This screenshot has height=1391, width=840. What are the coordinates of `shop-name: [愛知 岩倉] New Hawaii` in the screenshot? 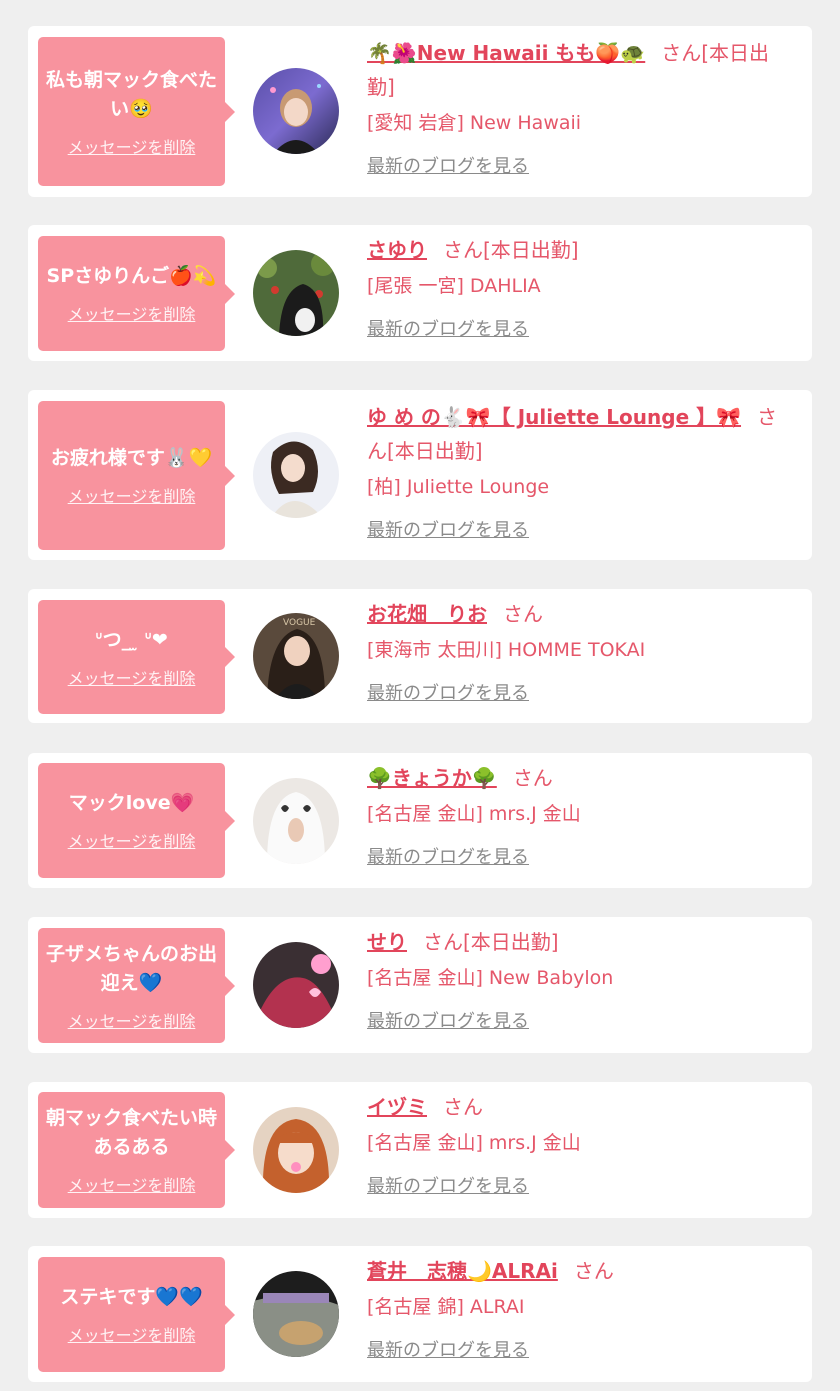 It's located at (474, 123).